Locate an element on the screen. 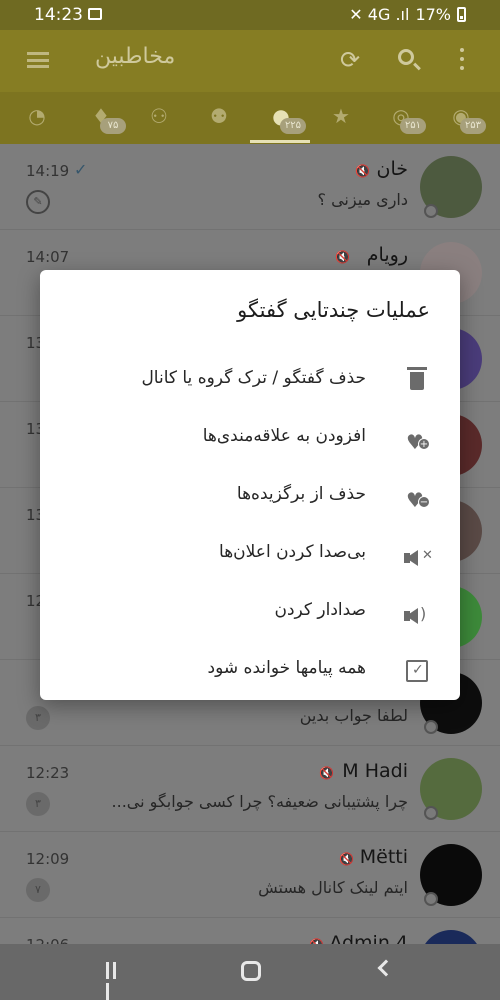 The image size is (500, 1000). option-unmute: صدادار کردن ) is located at coordinates (250, 613).